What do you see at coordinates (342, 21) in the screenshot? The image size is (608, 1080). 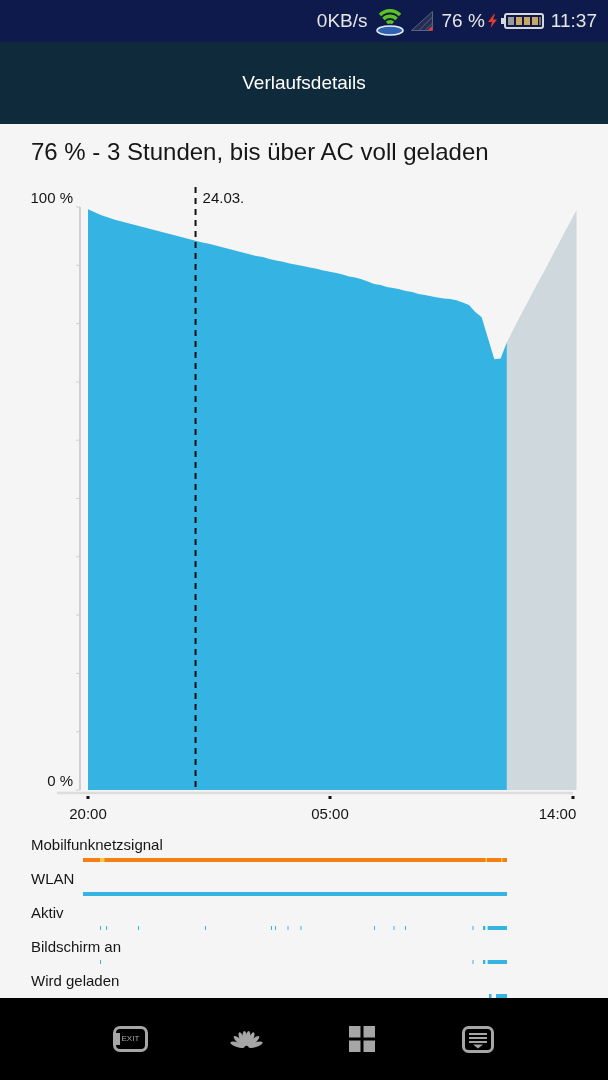 I see `network-speed: 0KB/s` at bounding box center [342, 21].